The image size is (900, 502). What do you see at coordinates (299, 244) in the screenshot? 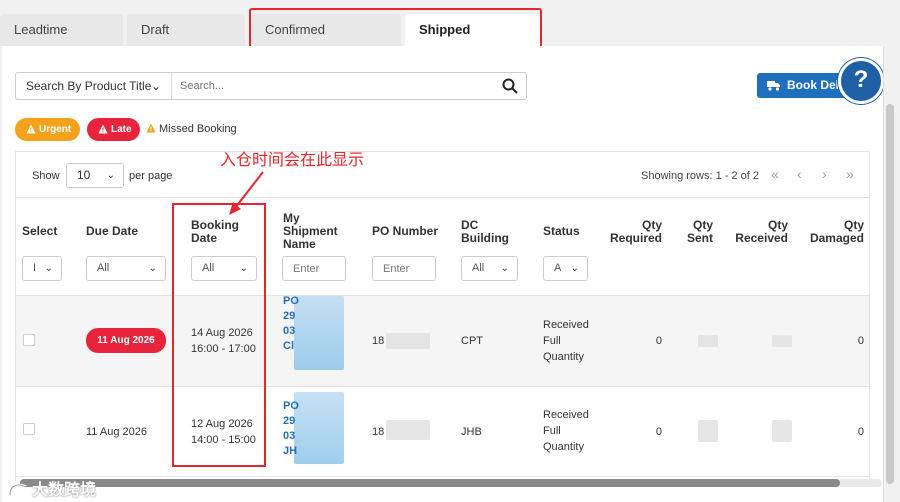
I see `header-line: Name` at bounding box center [299, 244].